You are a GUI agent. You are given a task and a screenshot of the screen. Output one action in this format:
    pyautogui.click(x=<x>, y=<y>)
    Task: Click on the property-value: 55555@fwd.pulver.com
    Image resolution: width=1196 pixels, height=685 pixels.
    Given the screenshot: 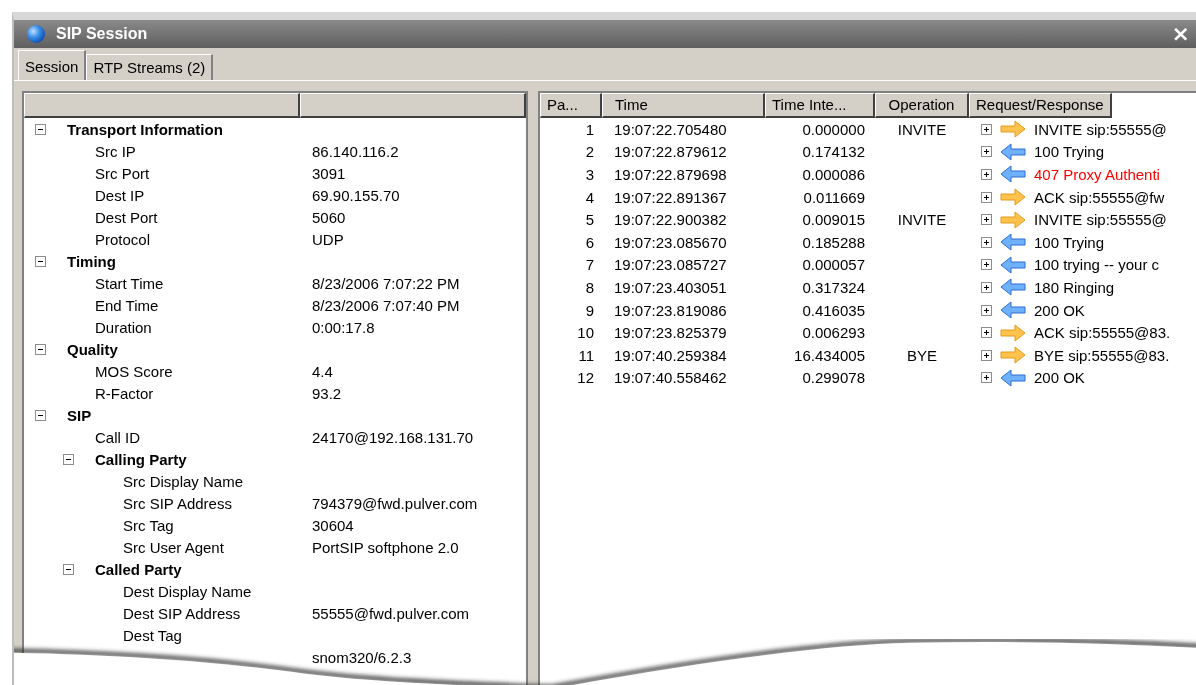 What is the action you would take?
    pyautogui.click(x=390, y=613)
    